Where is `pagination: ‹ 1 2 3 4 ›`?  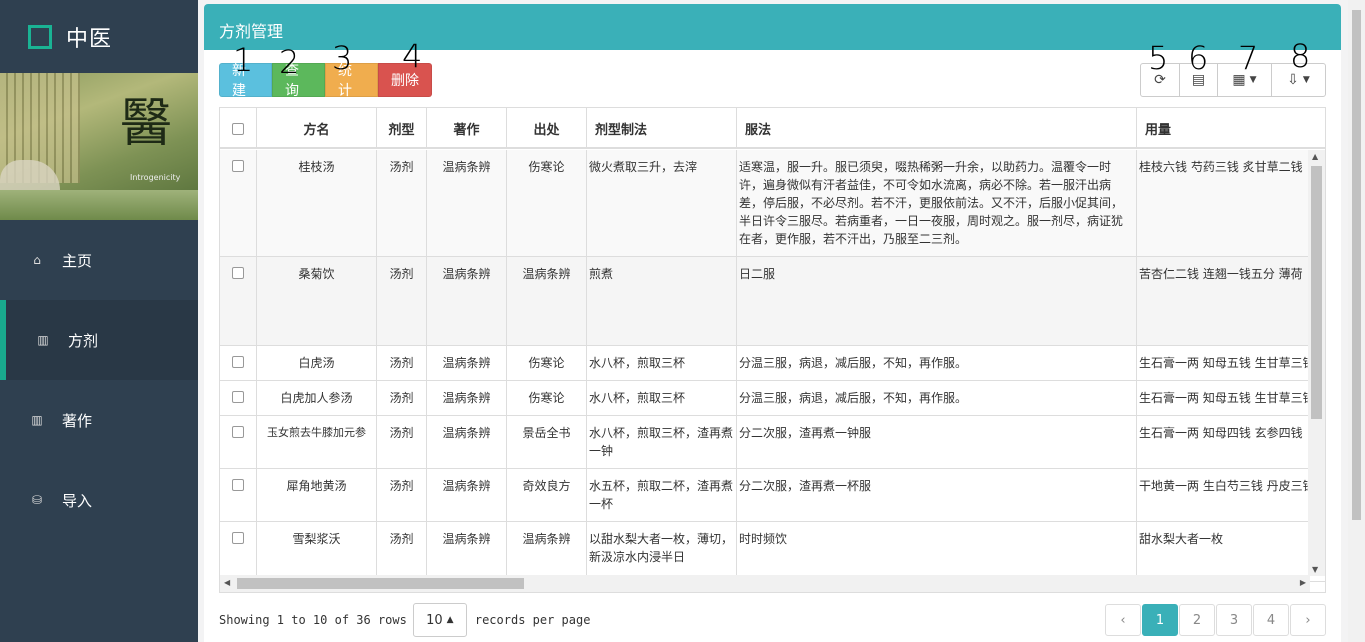 pagination: ‹ 1 2 3 4 › is located at coordinates (1215, 620).